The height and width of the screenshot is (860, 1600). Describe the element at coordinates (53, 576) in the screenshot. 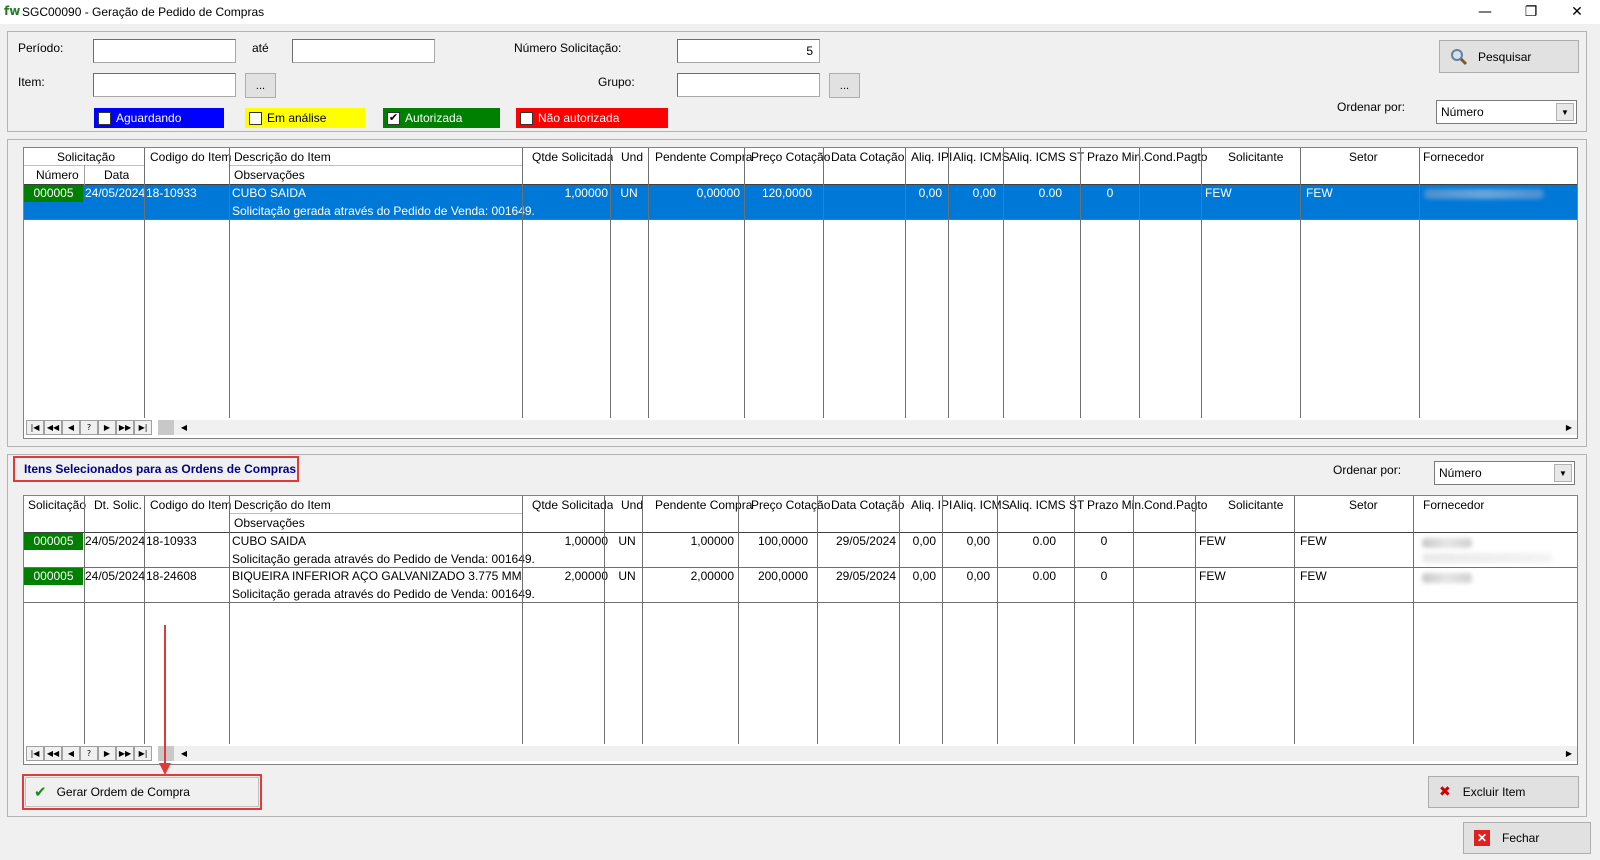

I see `request-number: 000005` at that location.